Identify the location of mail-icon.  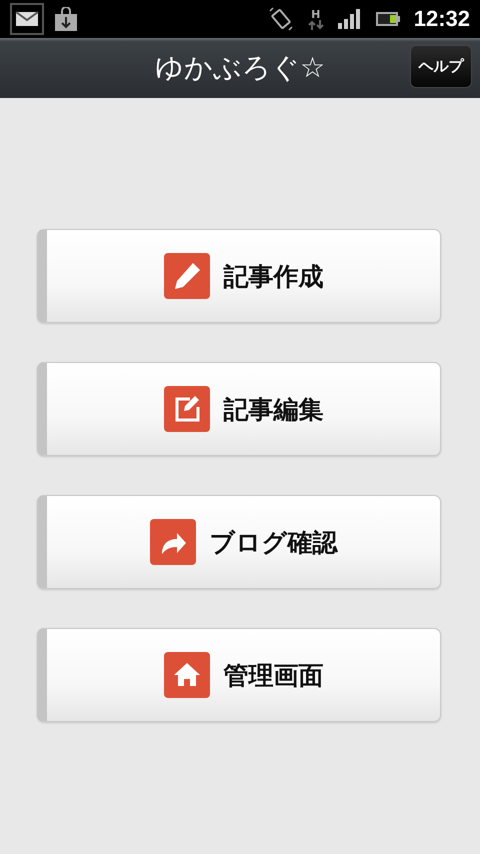
(27, 19).